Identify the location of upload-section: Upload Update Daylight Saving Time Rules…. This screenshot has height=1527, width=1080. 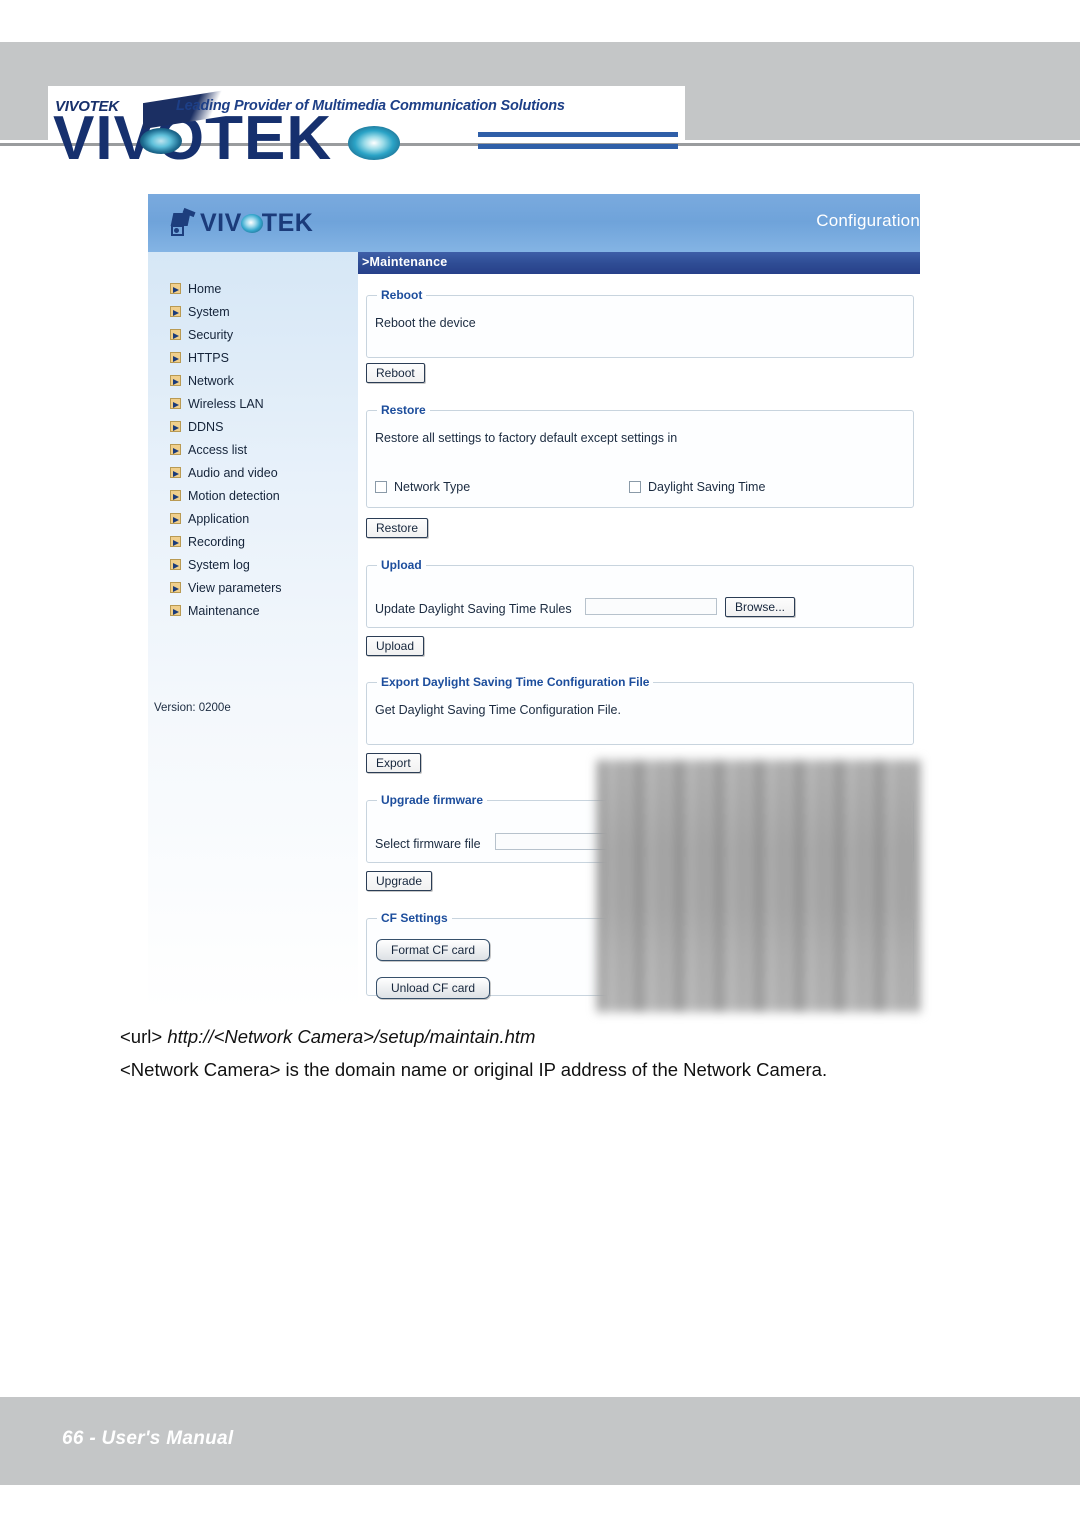
(640, 593).